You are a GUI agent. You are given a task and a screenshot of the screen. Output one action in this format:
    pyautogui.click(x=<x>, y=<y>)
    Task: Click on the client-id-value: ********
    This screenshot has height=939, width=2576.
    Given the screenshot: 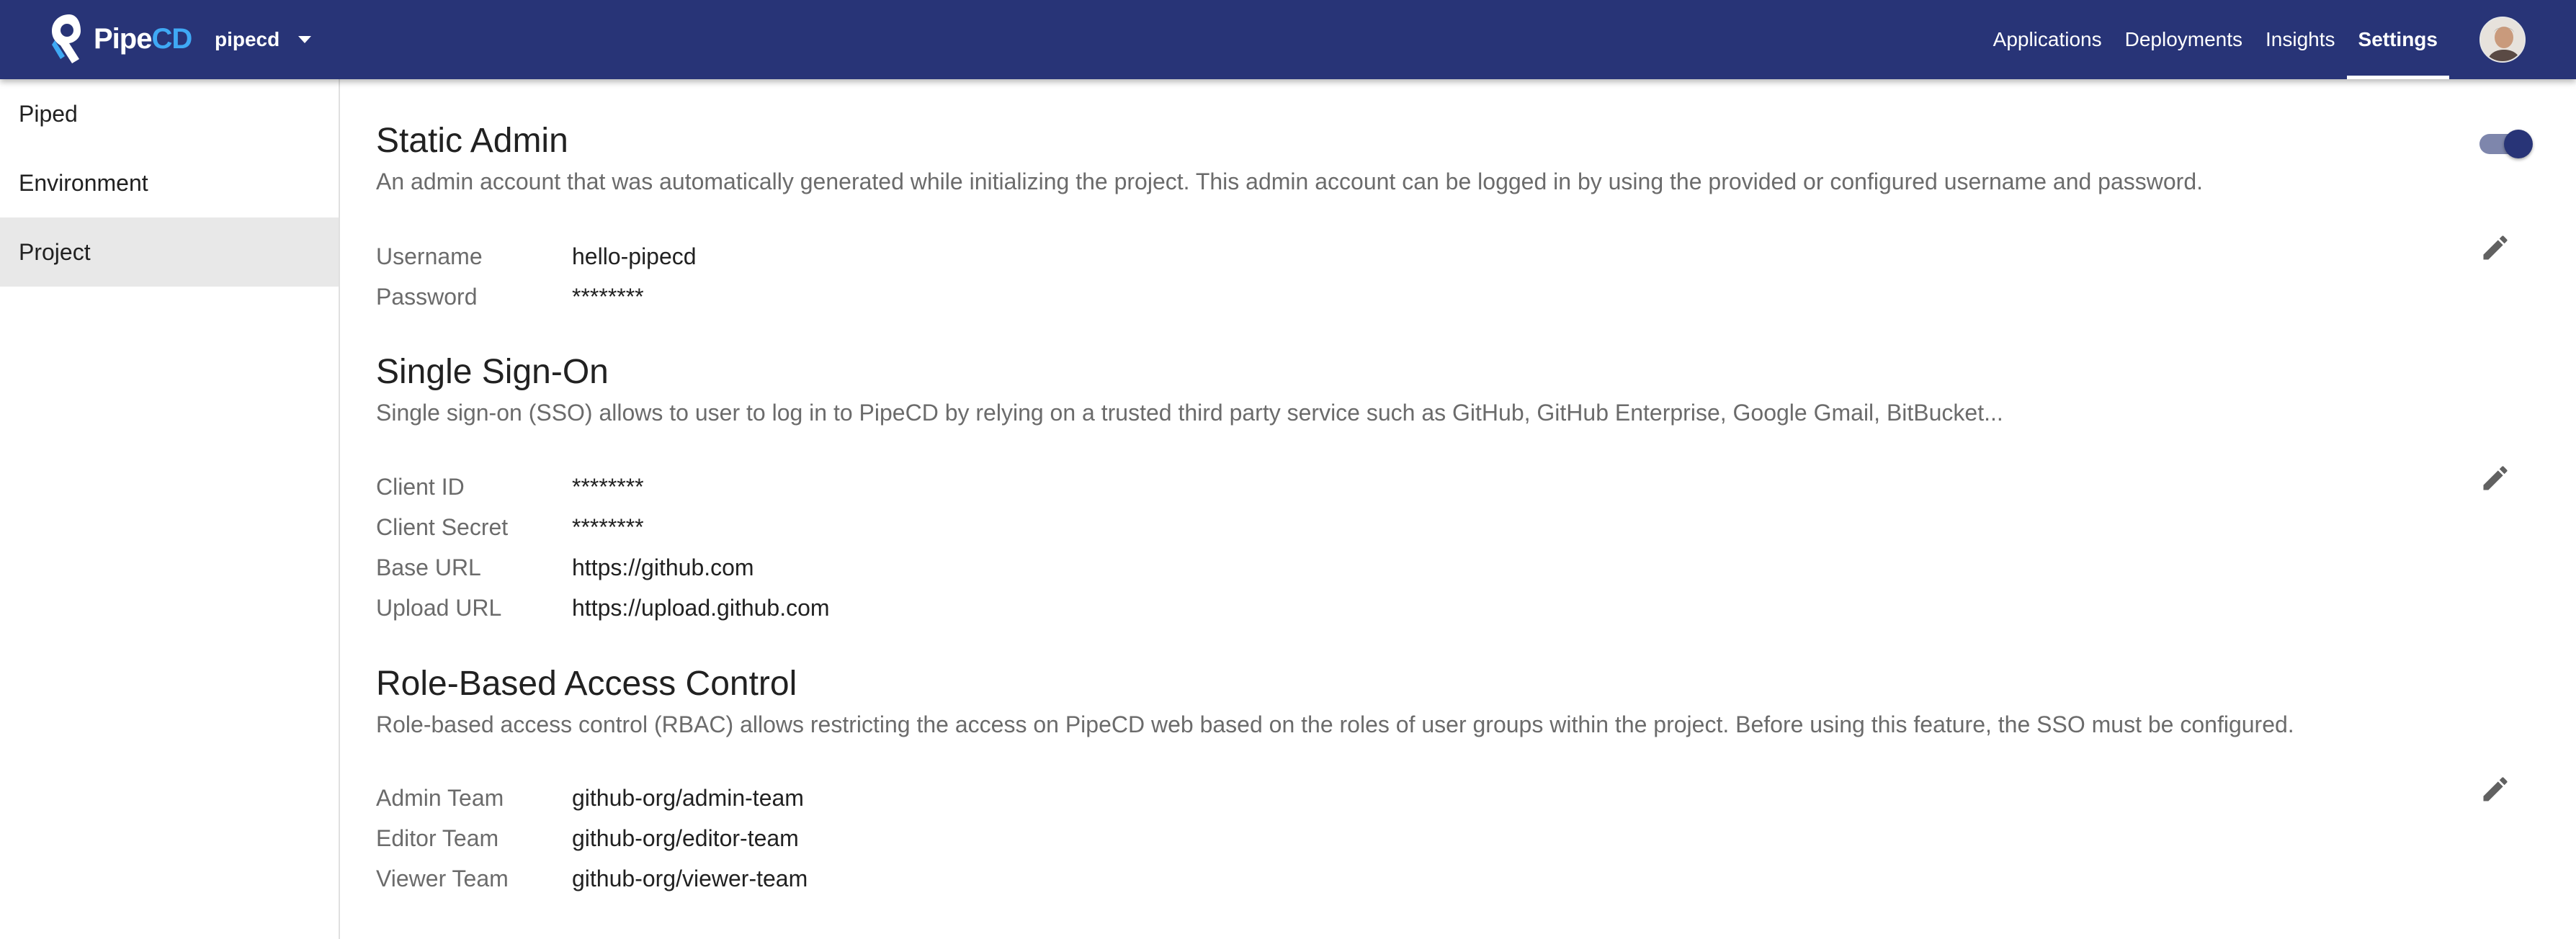 What is the action you would take?
    pyautogui.click(x=608, y=486)
    